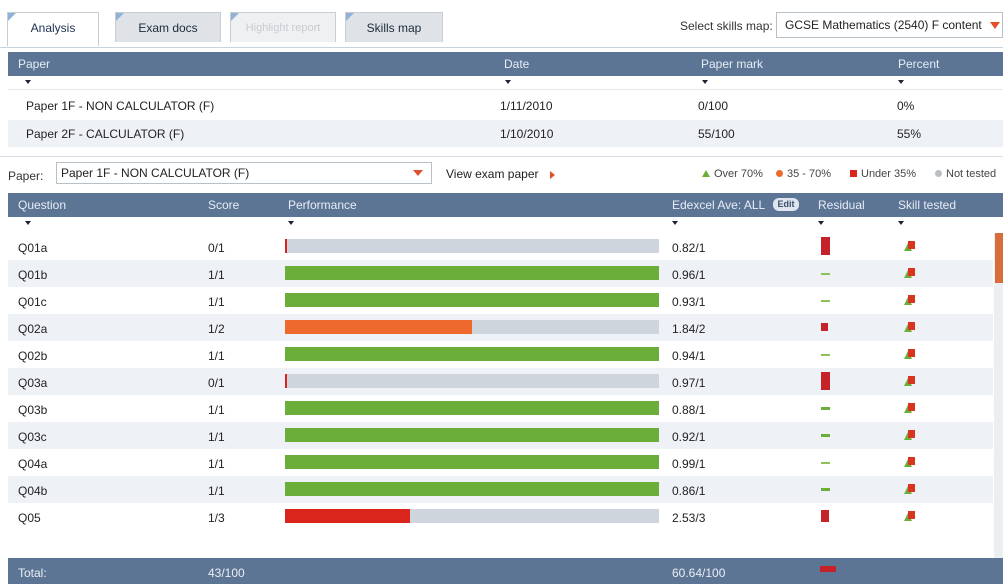 The height and width of the screenshot is (584, 1003). I want to click on table-row: Q02b 1/1 0.94/1, so click(500, 354).